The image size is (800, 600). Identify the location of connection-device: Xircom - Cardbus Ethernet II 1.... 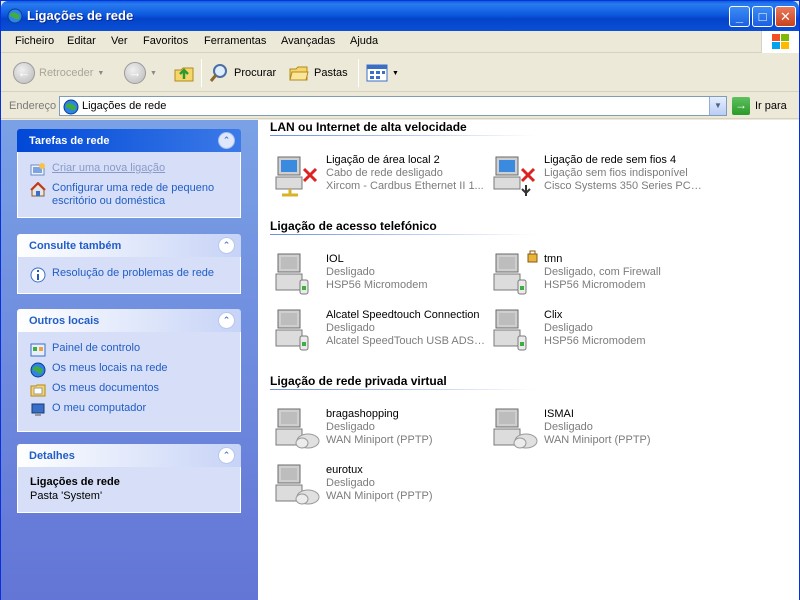
(405, 186).